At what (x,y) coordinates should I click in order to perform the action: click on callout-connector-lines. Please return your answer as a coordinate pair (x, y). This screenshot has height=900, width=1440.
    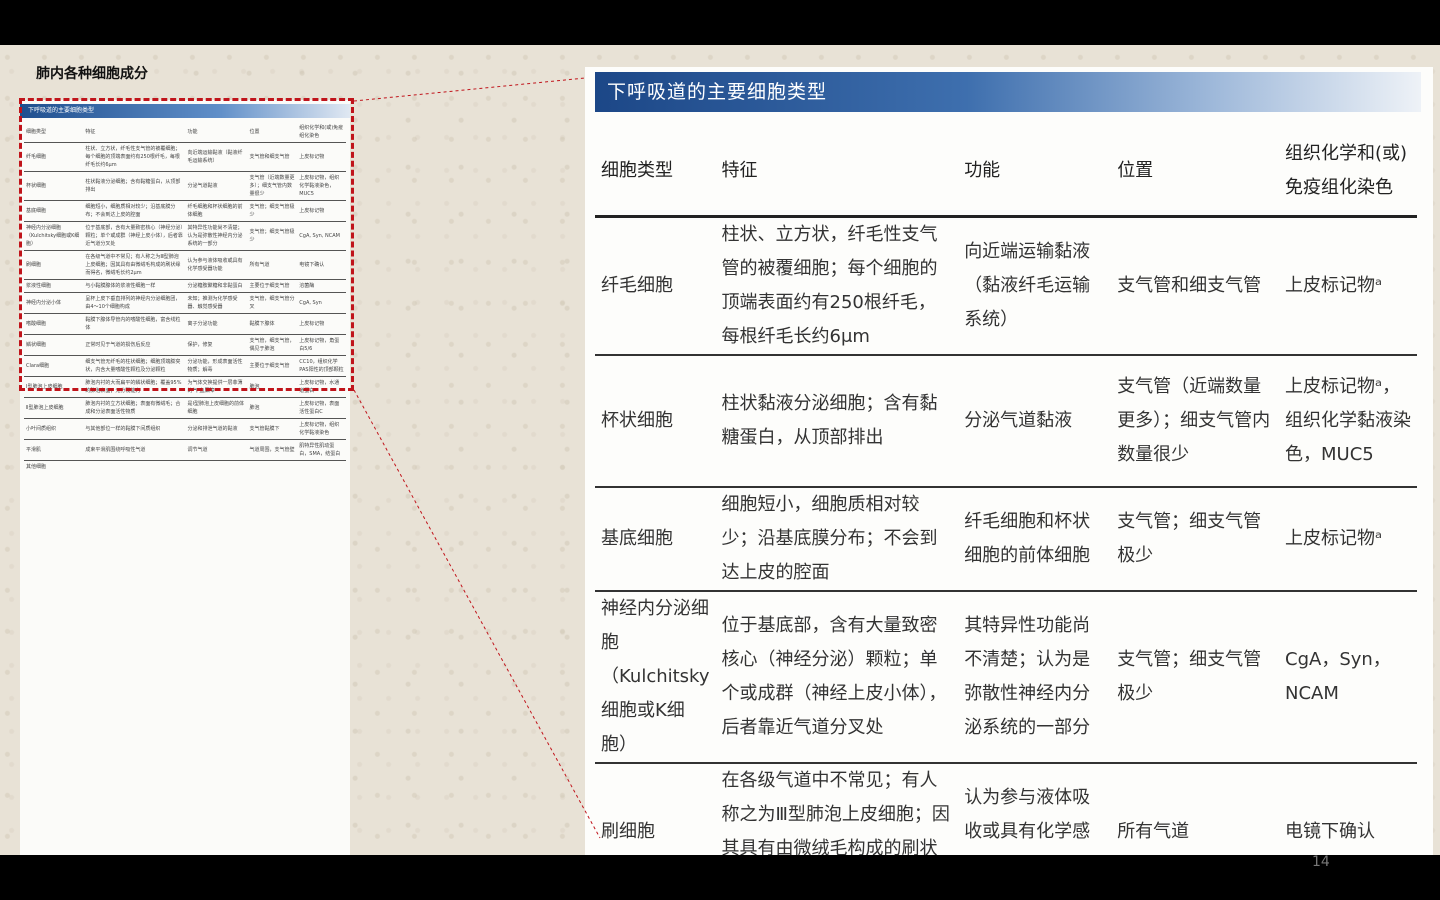
    Looking at the image, I should click on (477, 458).